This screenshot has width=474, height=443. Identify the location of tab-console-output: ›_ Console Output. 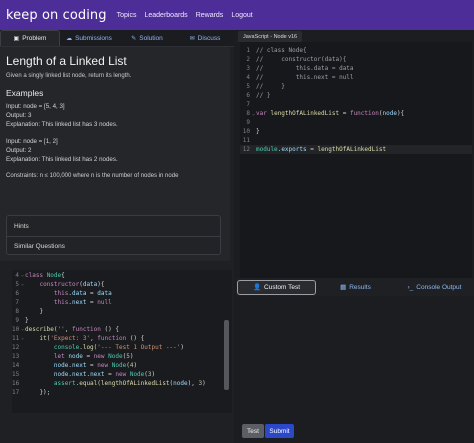
(434, 287).